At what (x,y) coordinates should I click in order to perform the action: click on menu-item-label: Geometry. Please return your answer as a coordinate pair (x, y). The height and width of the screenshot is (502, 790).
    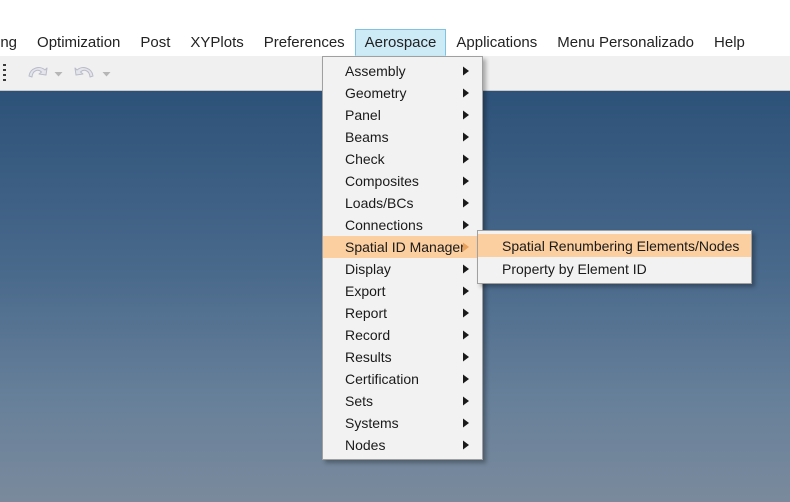
    Looking at the image, I should click on (376, 93).